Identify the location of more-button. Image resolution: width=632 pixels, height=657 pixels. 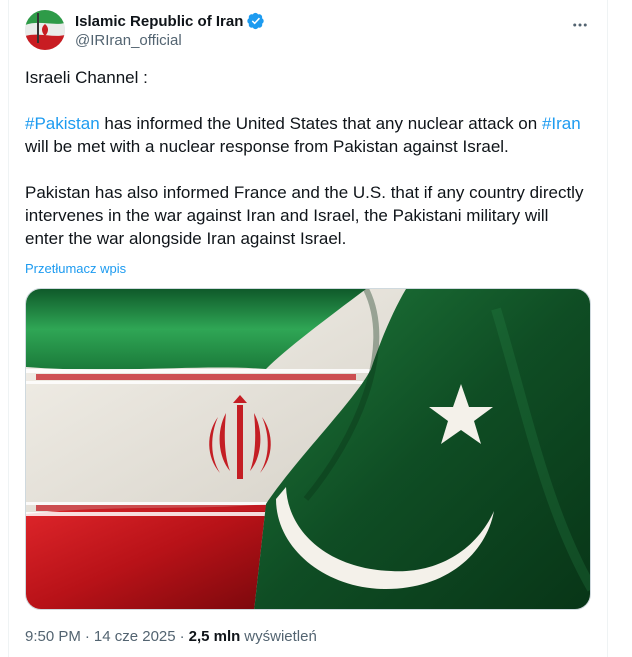
(580, 25).